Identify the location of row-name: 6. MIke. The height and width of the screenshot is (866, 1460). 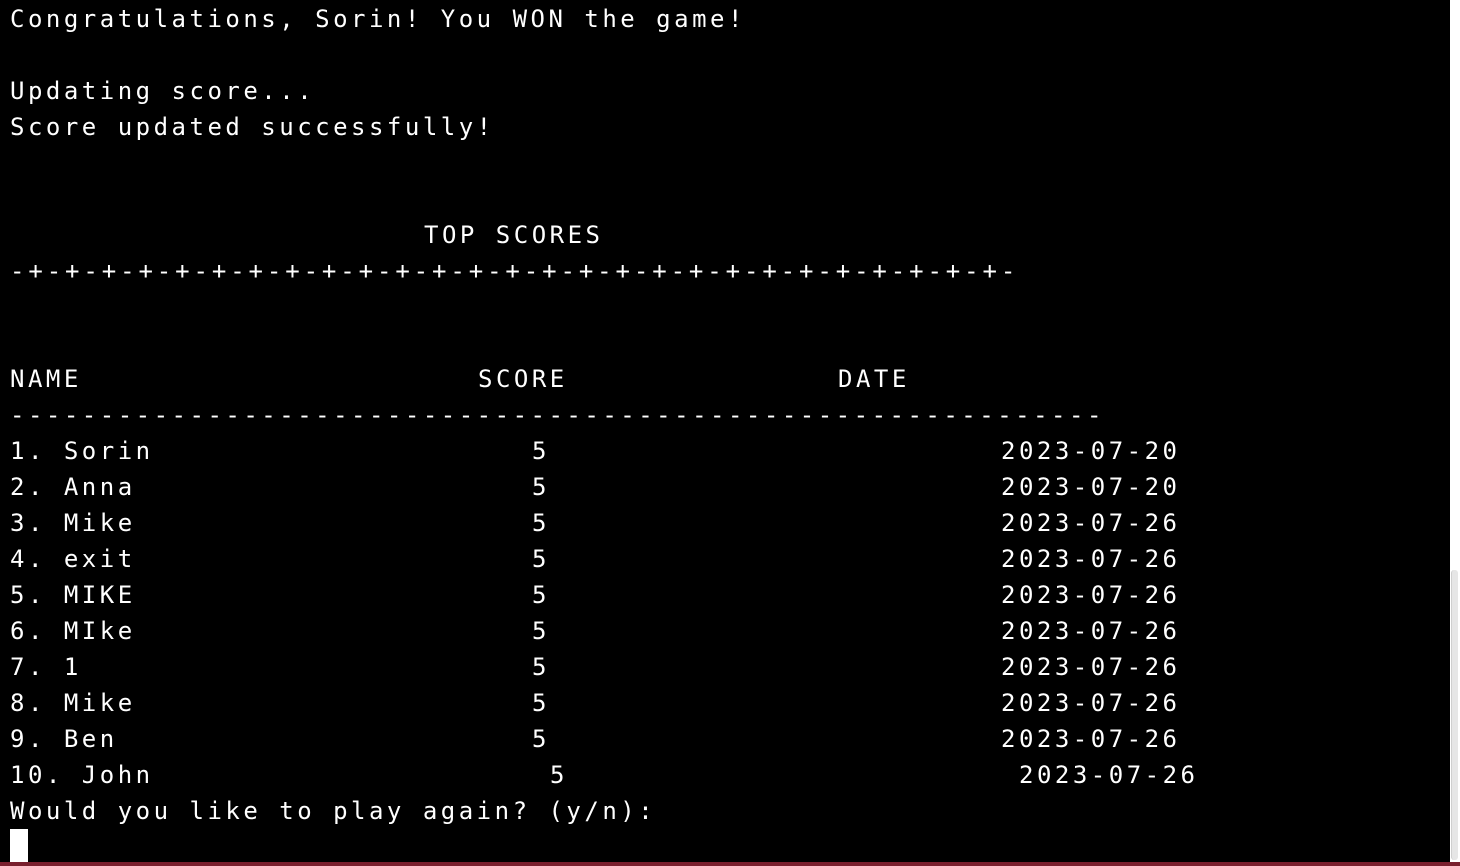
(73, 631).